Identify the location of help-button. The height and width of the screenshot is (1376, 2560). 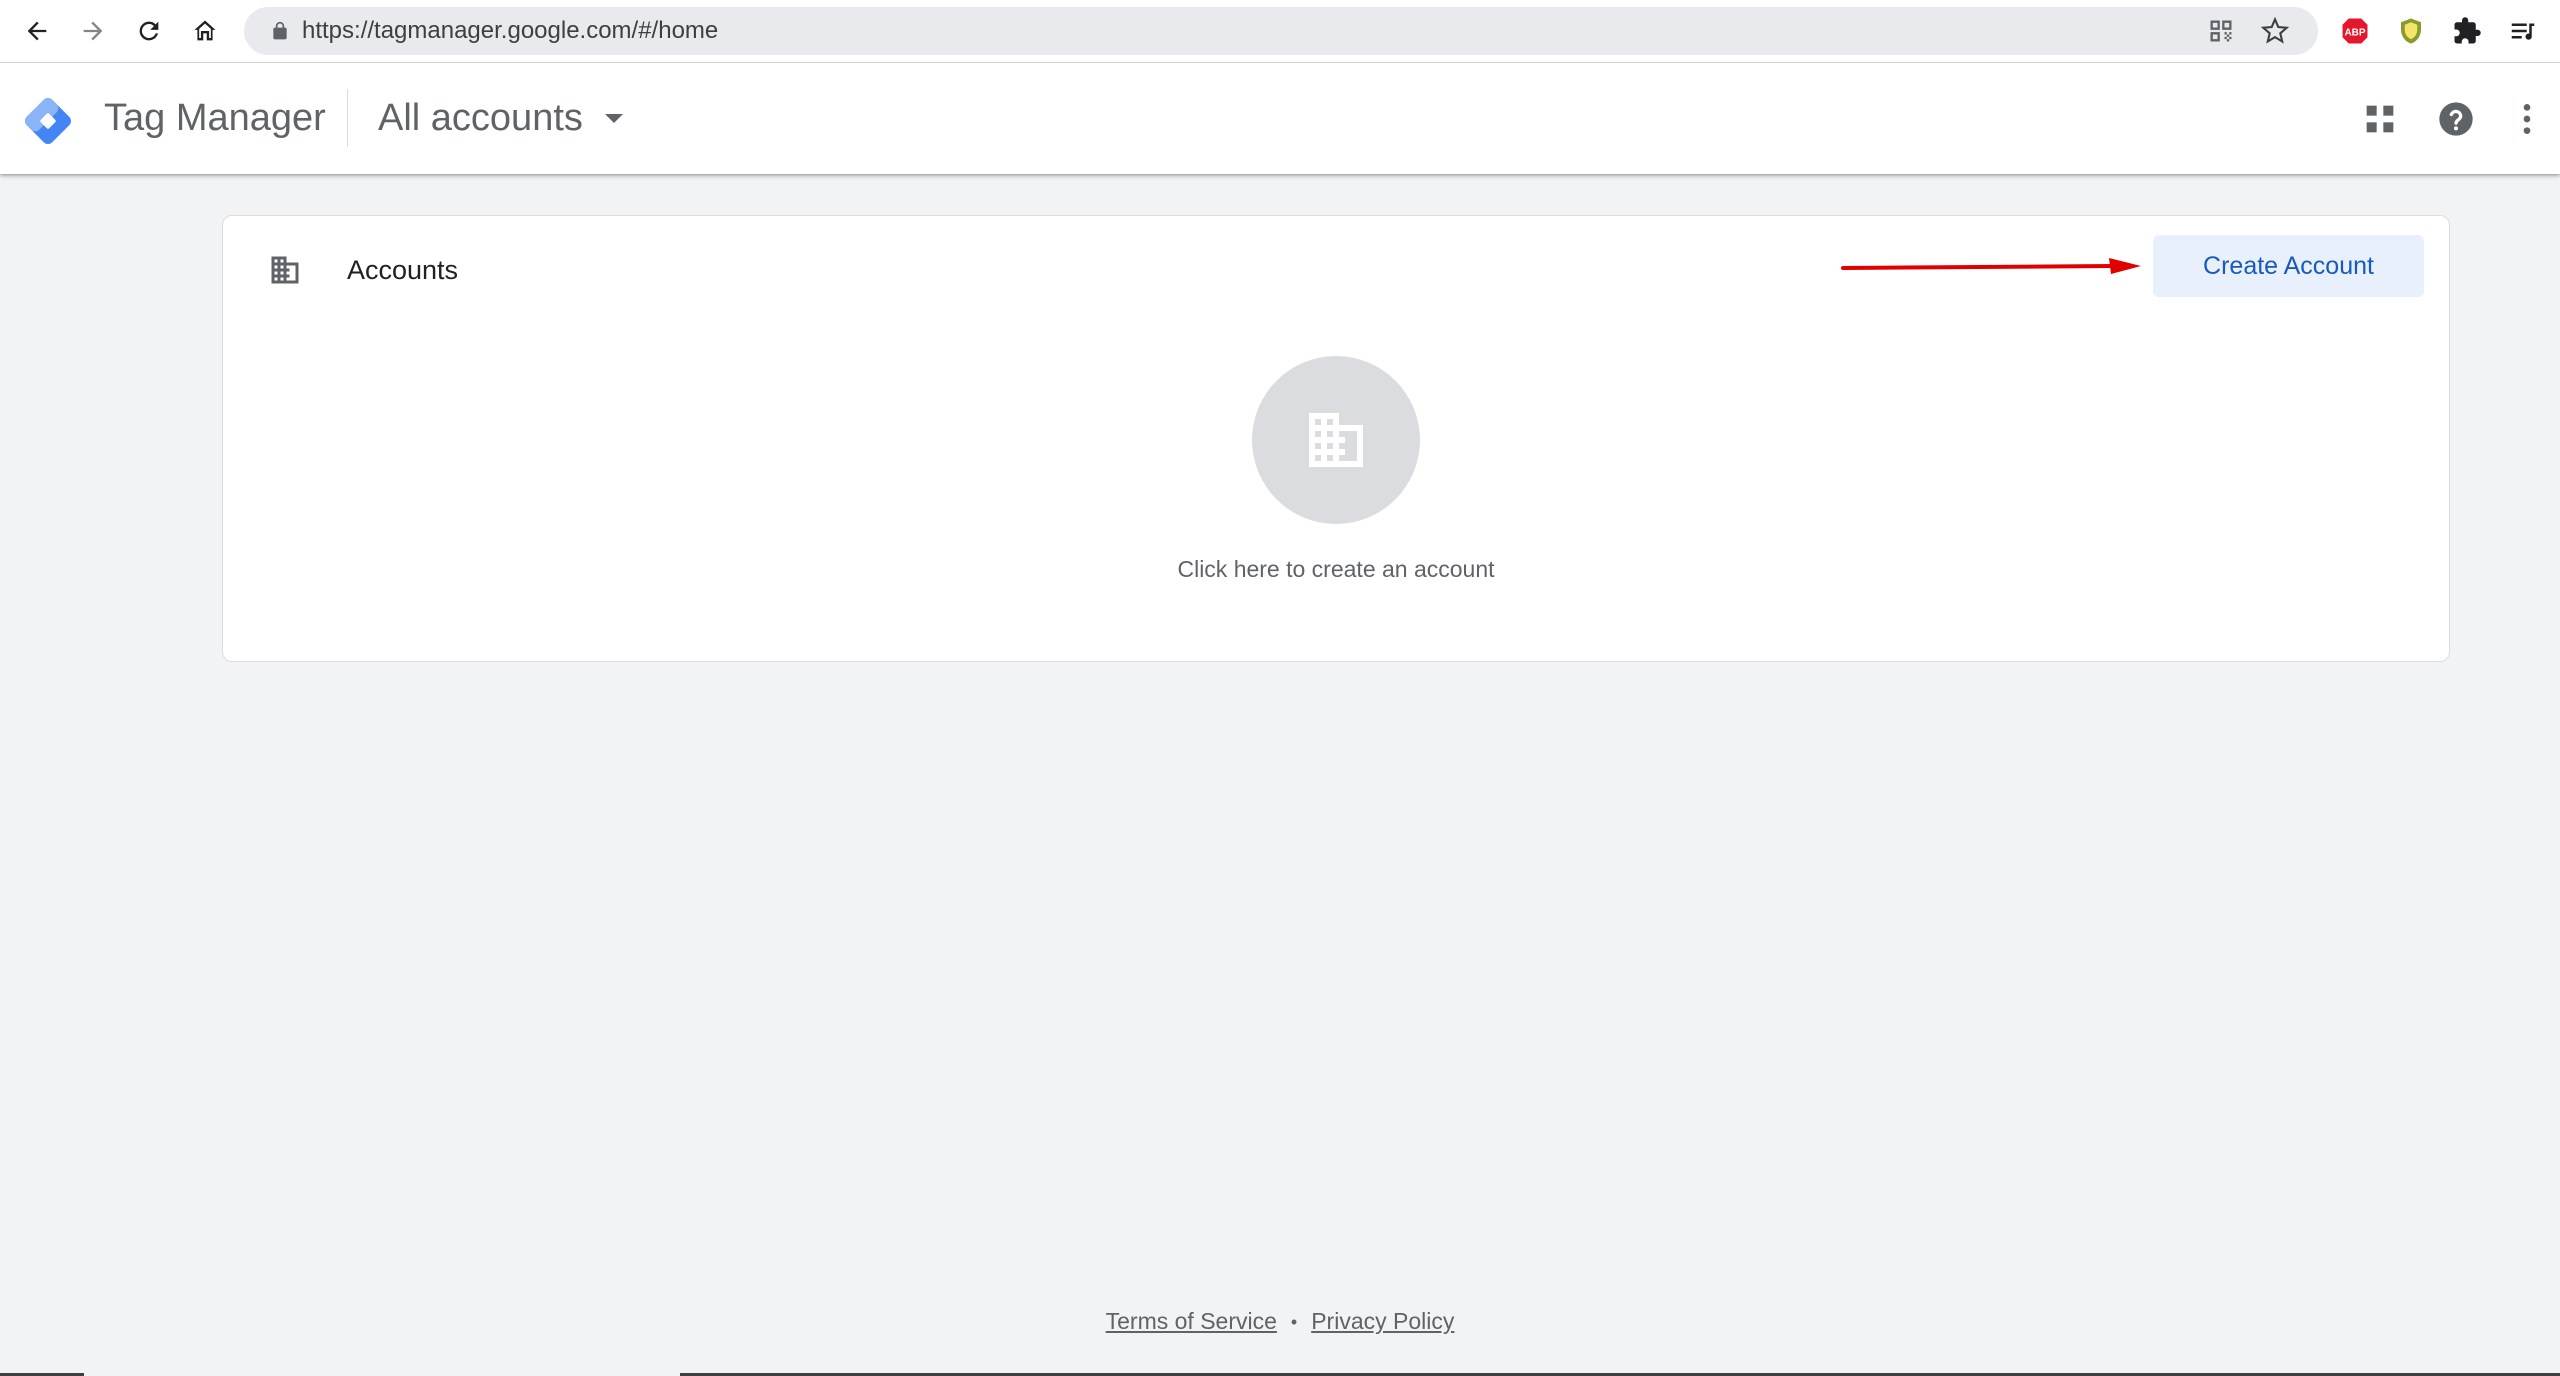
(2456, 119).